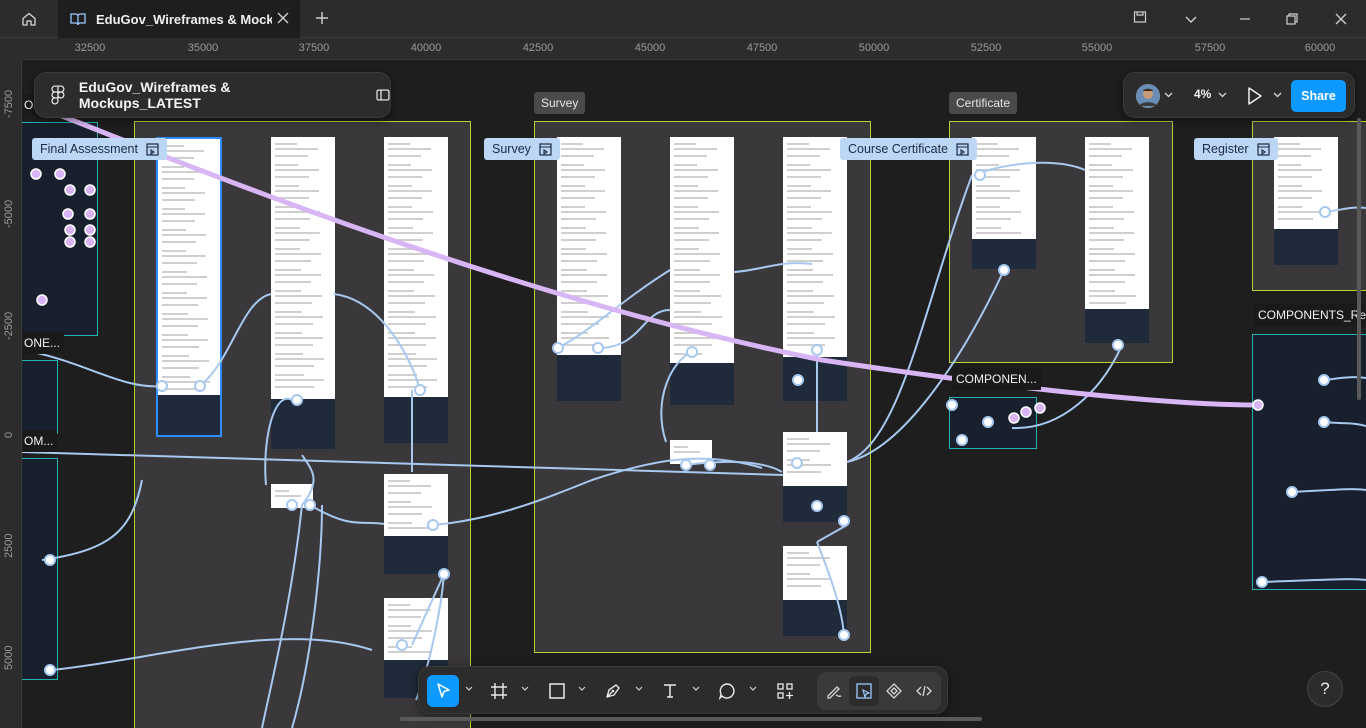 The width and height of the screenshot is (1366, 728). What do you see at coordinates (216, 95) in the screenshot?
I see `file-name: EduGov_Wireframes & Mockups_LATEST` at bounding box center [216, 95].